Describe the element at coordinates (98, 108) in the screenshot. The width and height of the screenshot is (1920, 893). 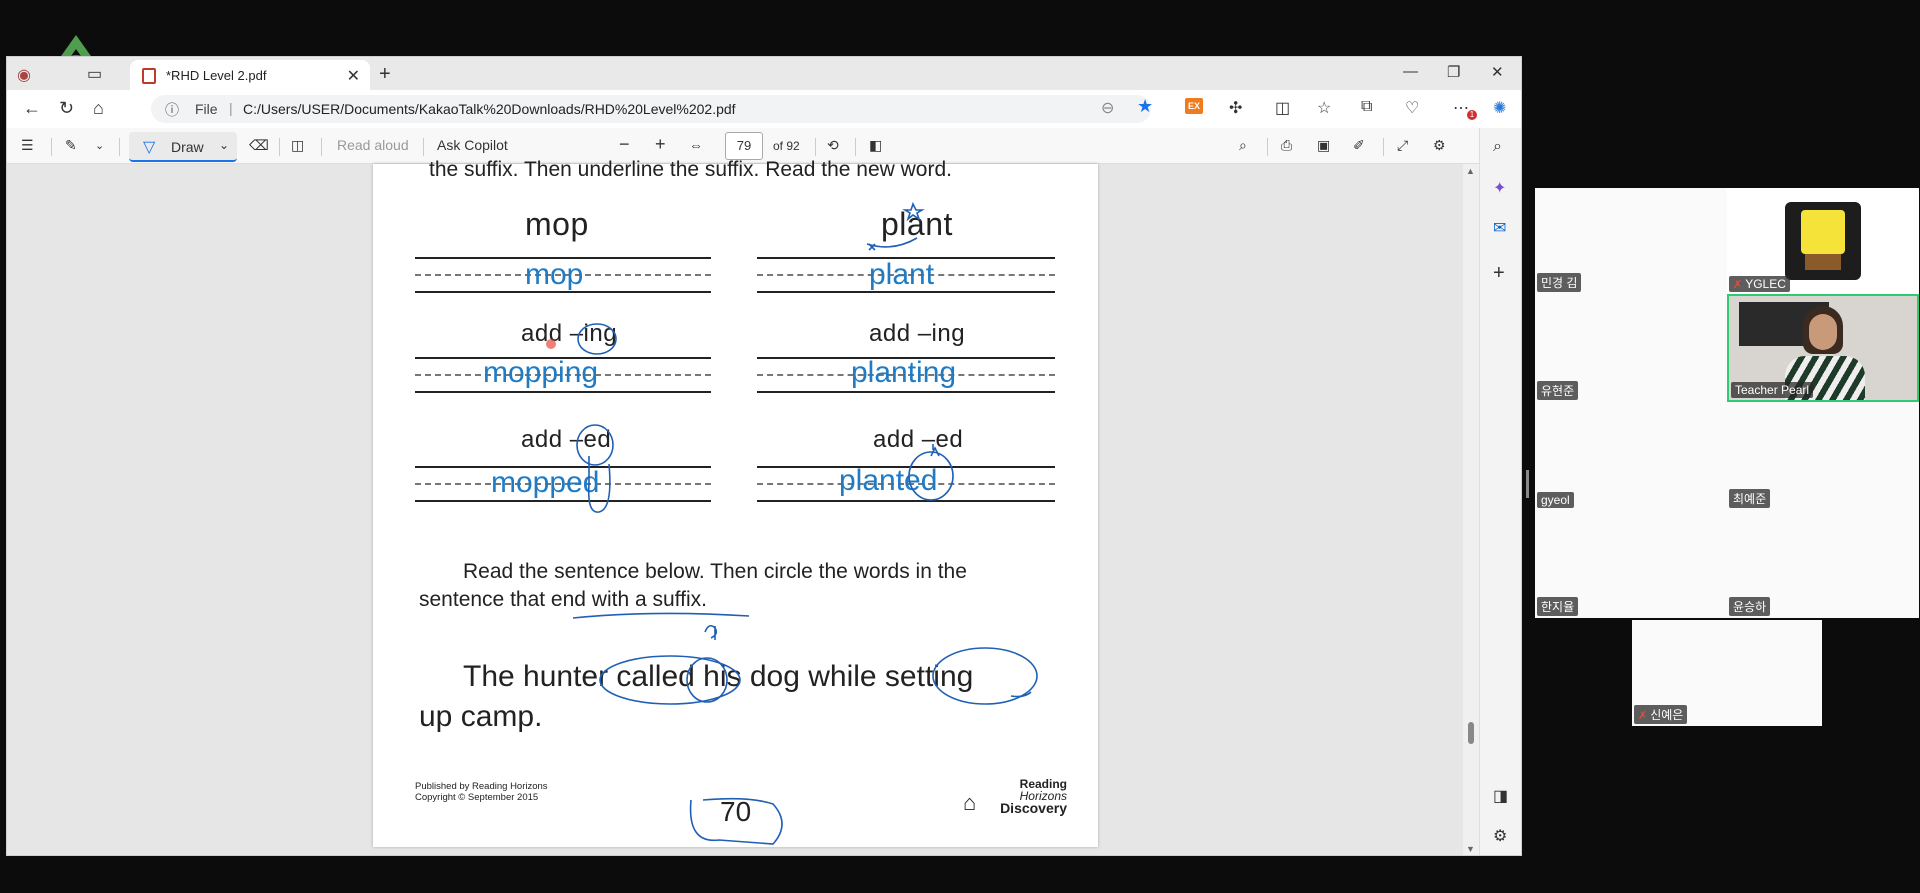
I see `home-icon: ⌂` at that location.